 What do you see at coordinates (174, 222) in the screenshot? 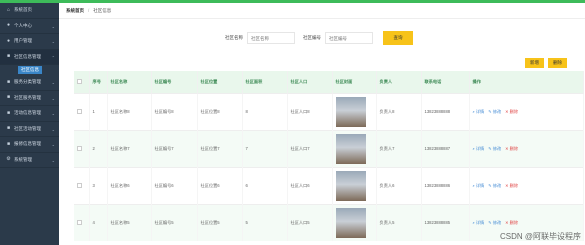
I see `cell-code: 社区编号5` at bounding box center [174, 222].